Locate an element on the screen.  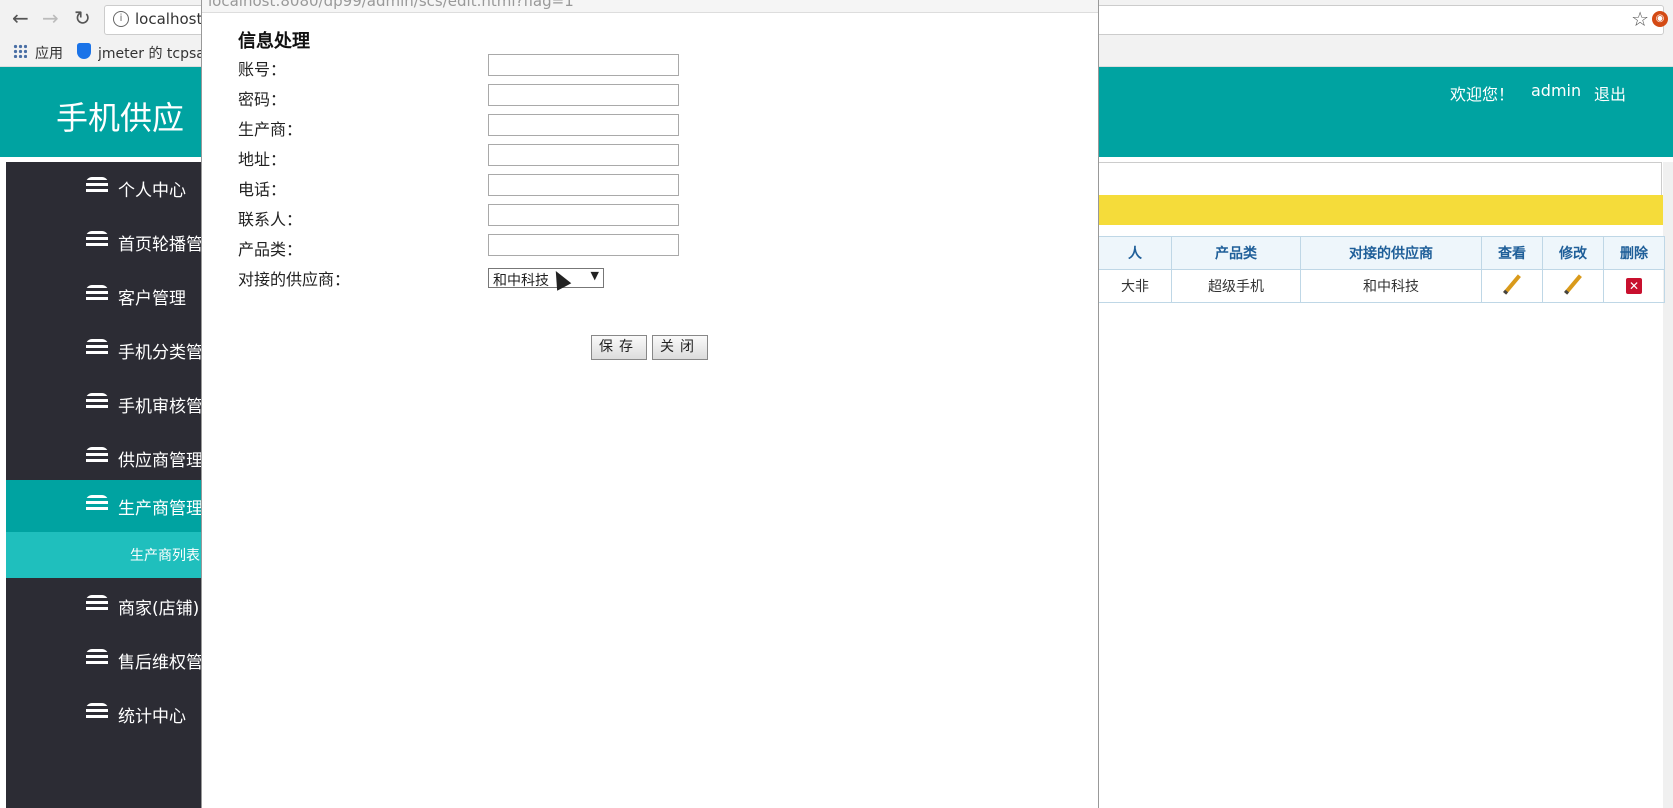
save-button: 保存 is located at coordinates (619, 347).